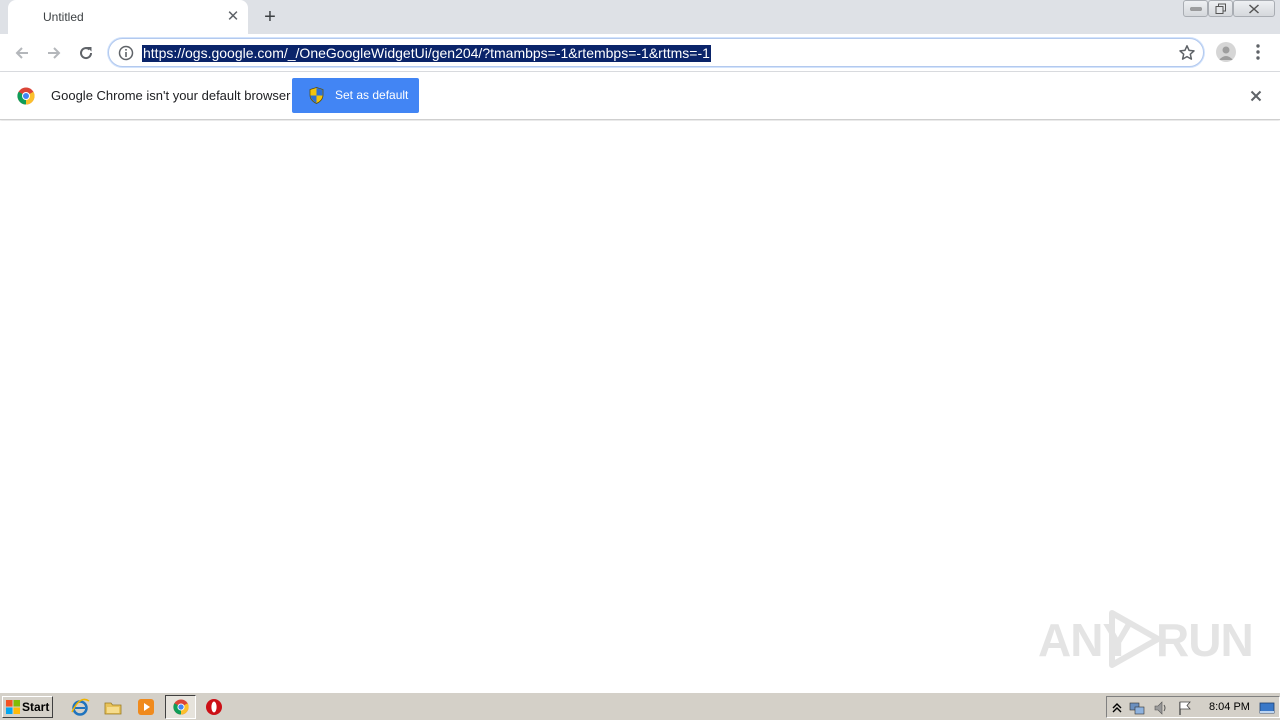 Image resolution: width=1280 pixels, height=720 pixels. What do you see at coordinates (26, 96) in the screenshot?
I see `chrome-logo-icon` at bounding box center [26, 96].